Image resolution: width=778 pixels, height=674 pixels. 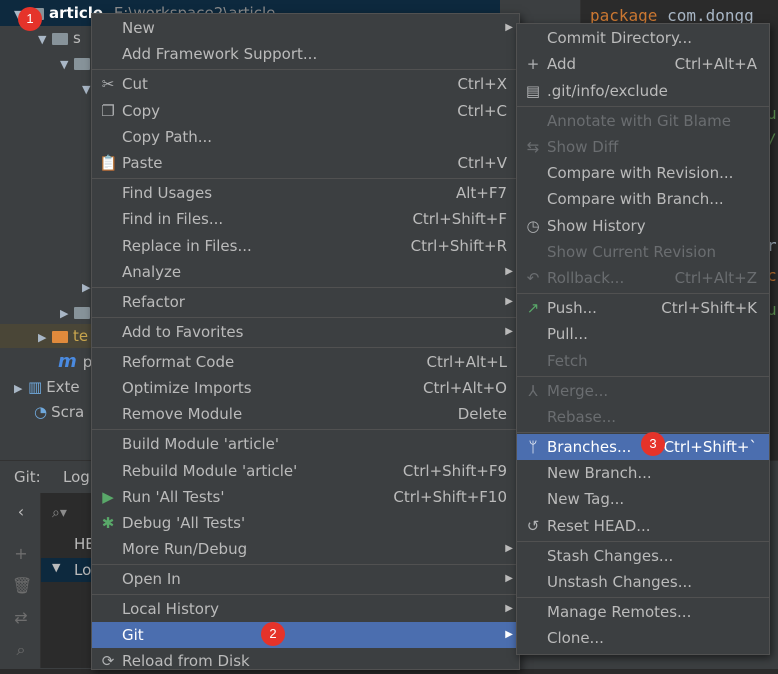 I want to click on menu-item-rebuild-module: Rebuild Module 'article' Ctrl+Shift+F9, so click(x=305, y=471).